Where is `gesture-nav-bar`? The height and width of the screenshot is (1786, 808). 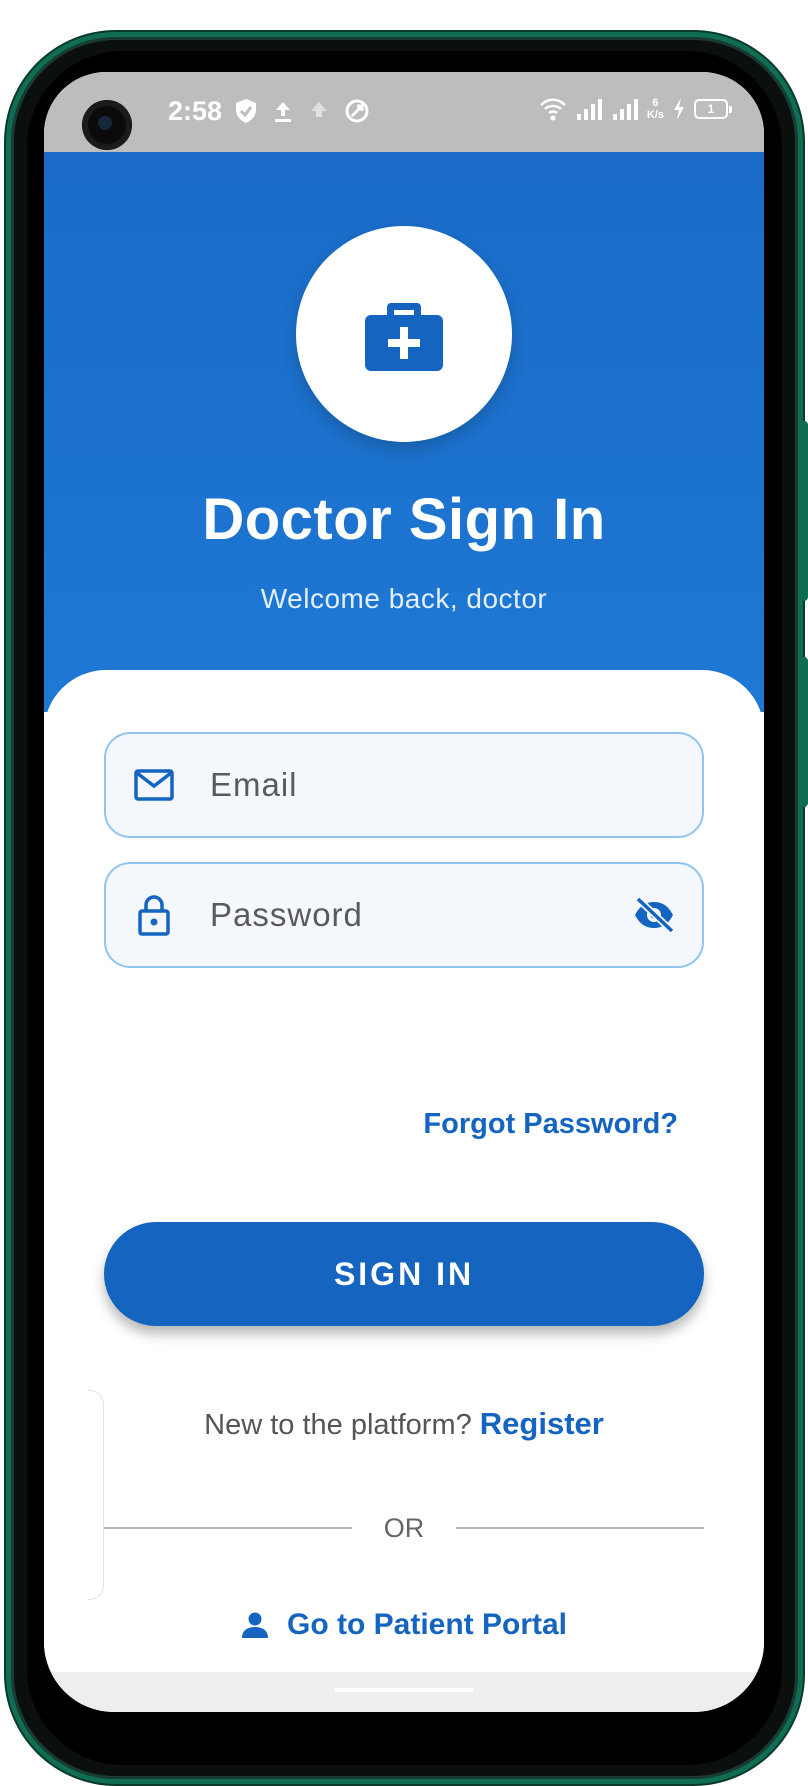 gesture-nav-bar is located at coordinates (404, 1692).